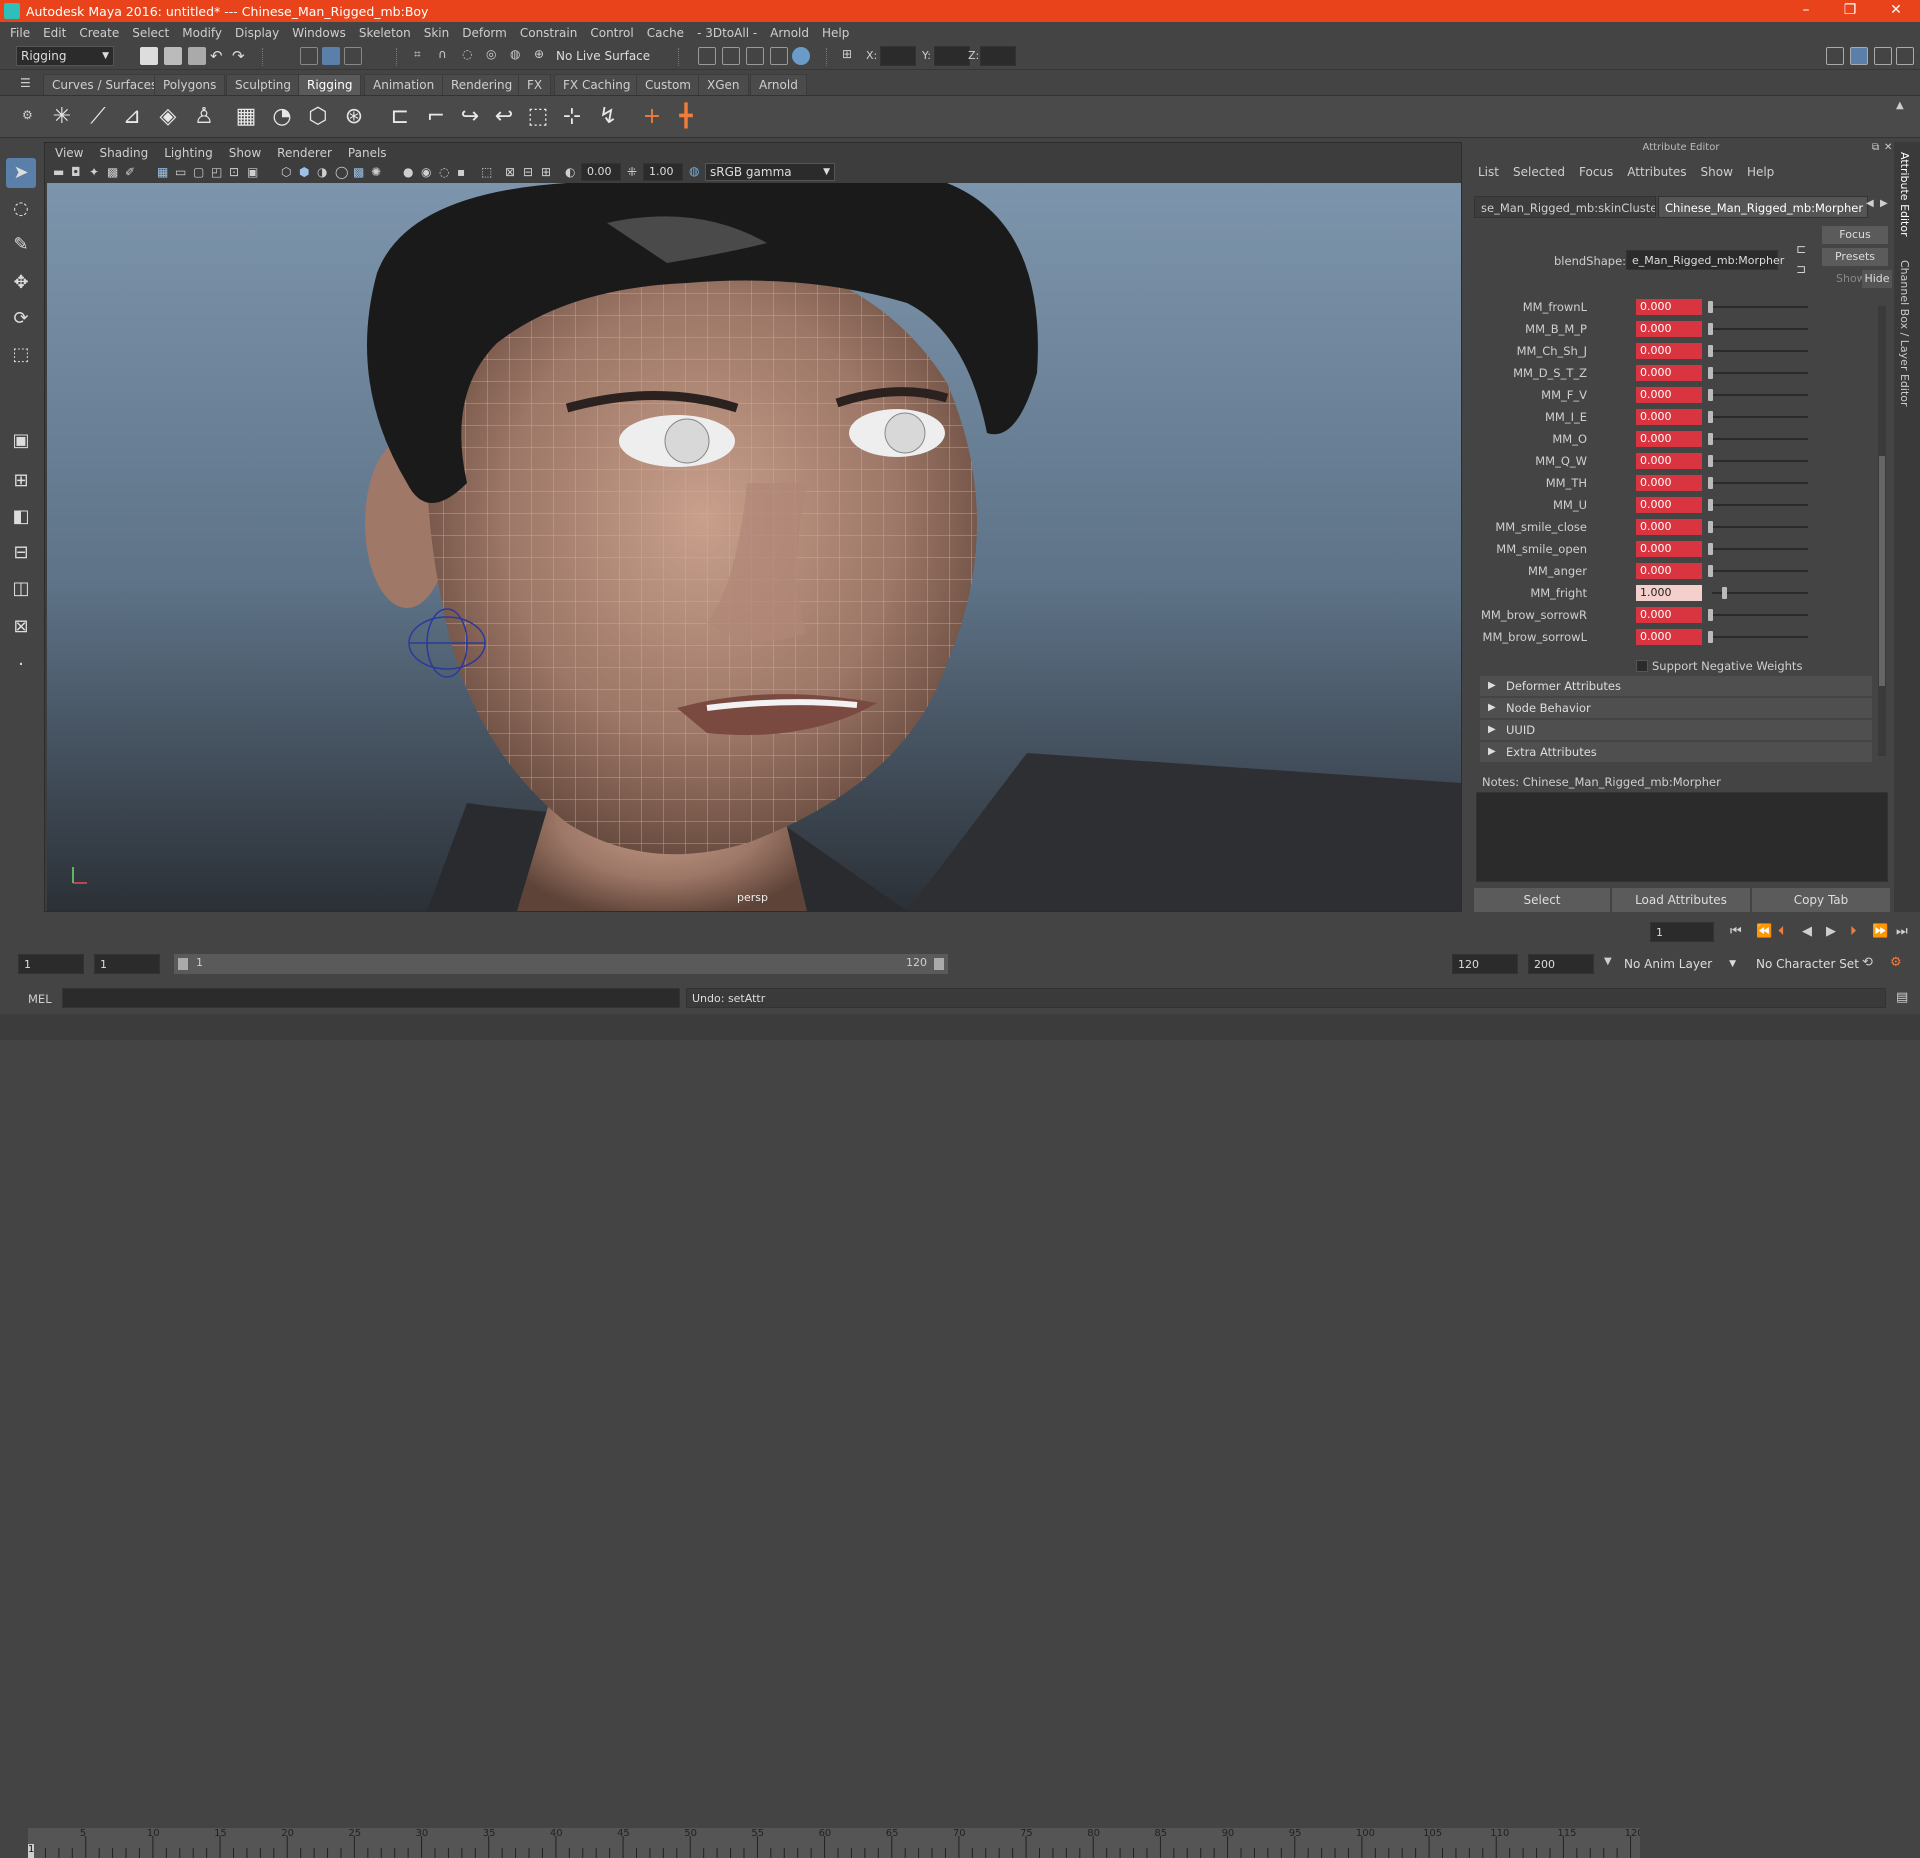 This screenshot has width=1920, height=1858. What do you see at coordinates (1596, 172) in the screenshot?
I see `ae-menu-focus: Focus` at bounding box center [1596, 172].